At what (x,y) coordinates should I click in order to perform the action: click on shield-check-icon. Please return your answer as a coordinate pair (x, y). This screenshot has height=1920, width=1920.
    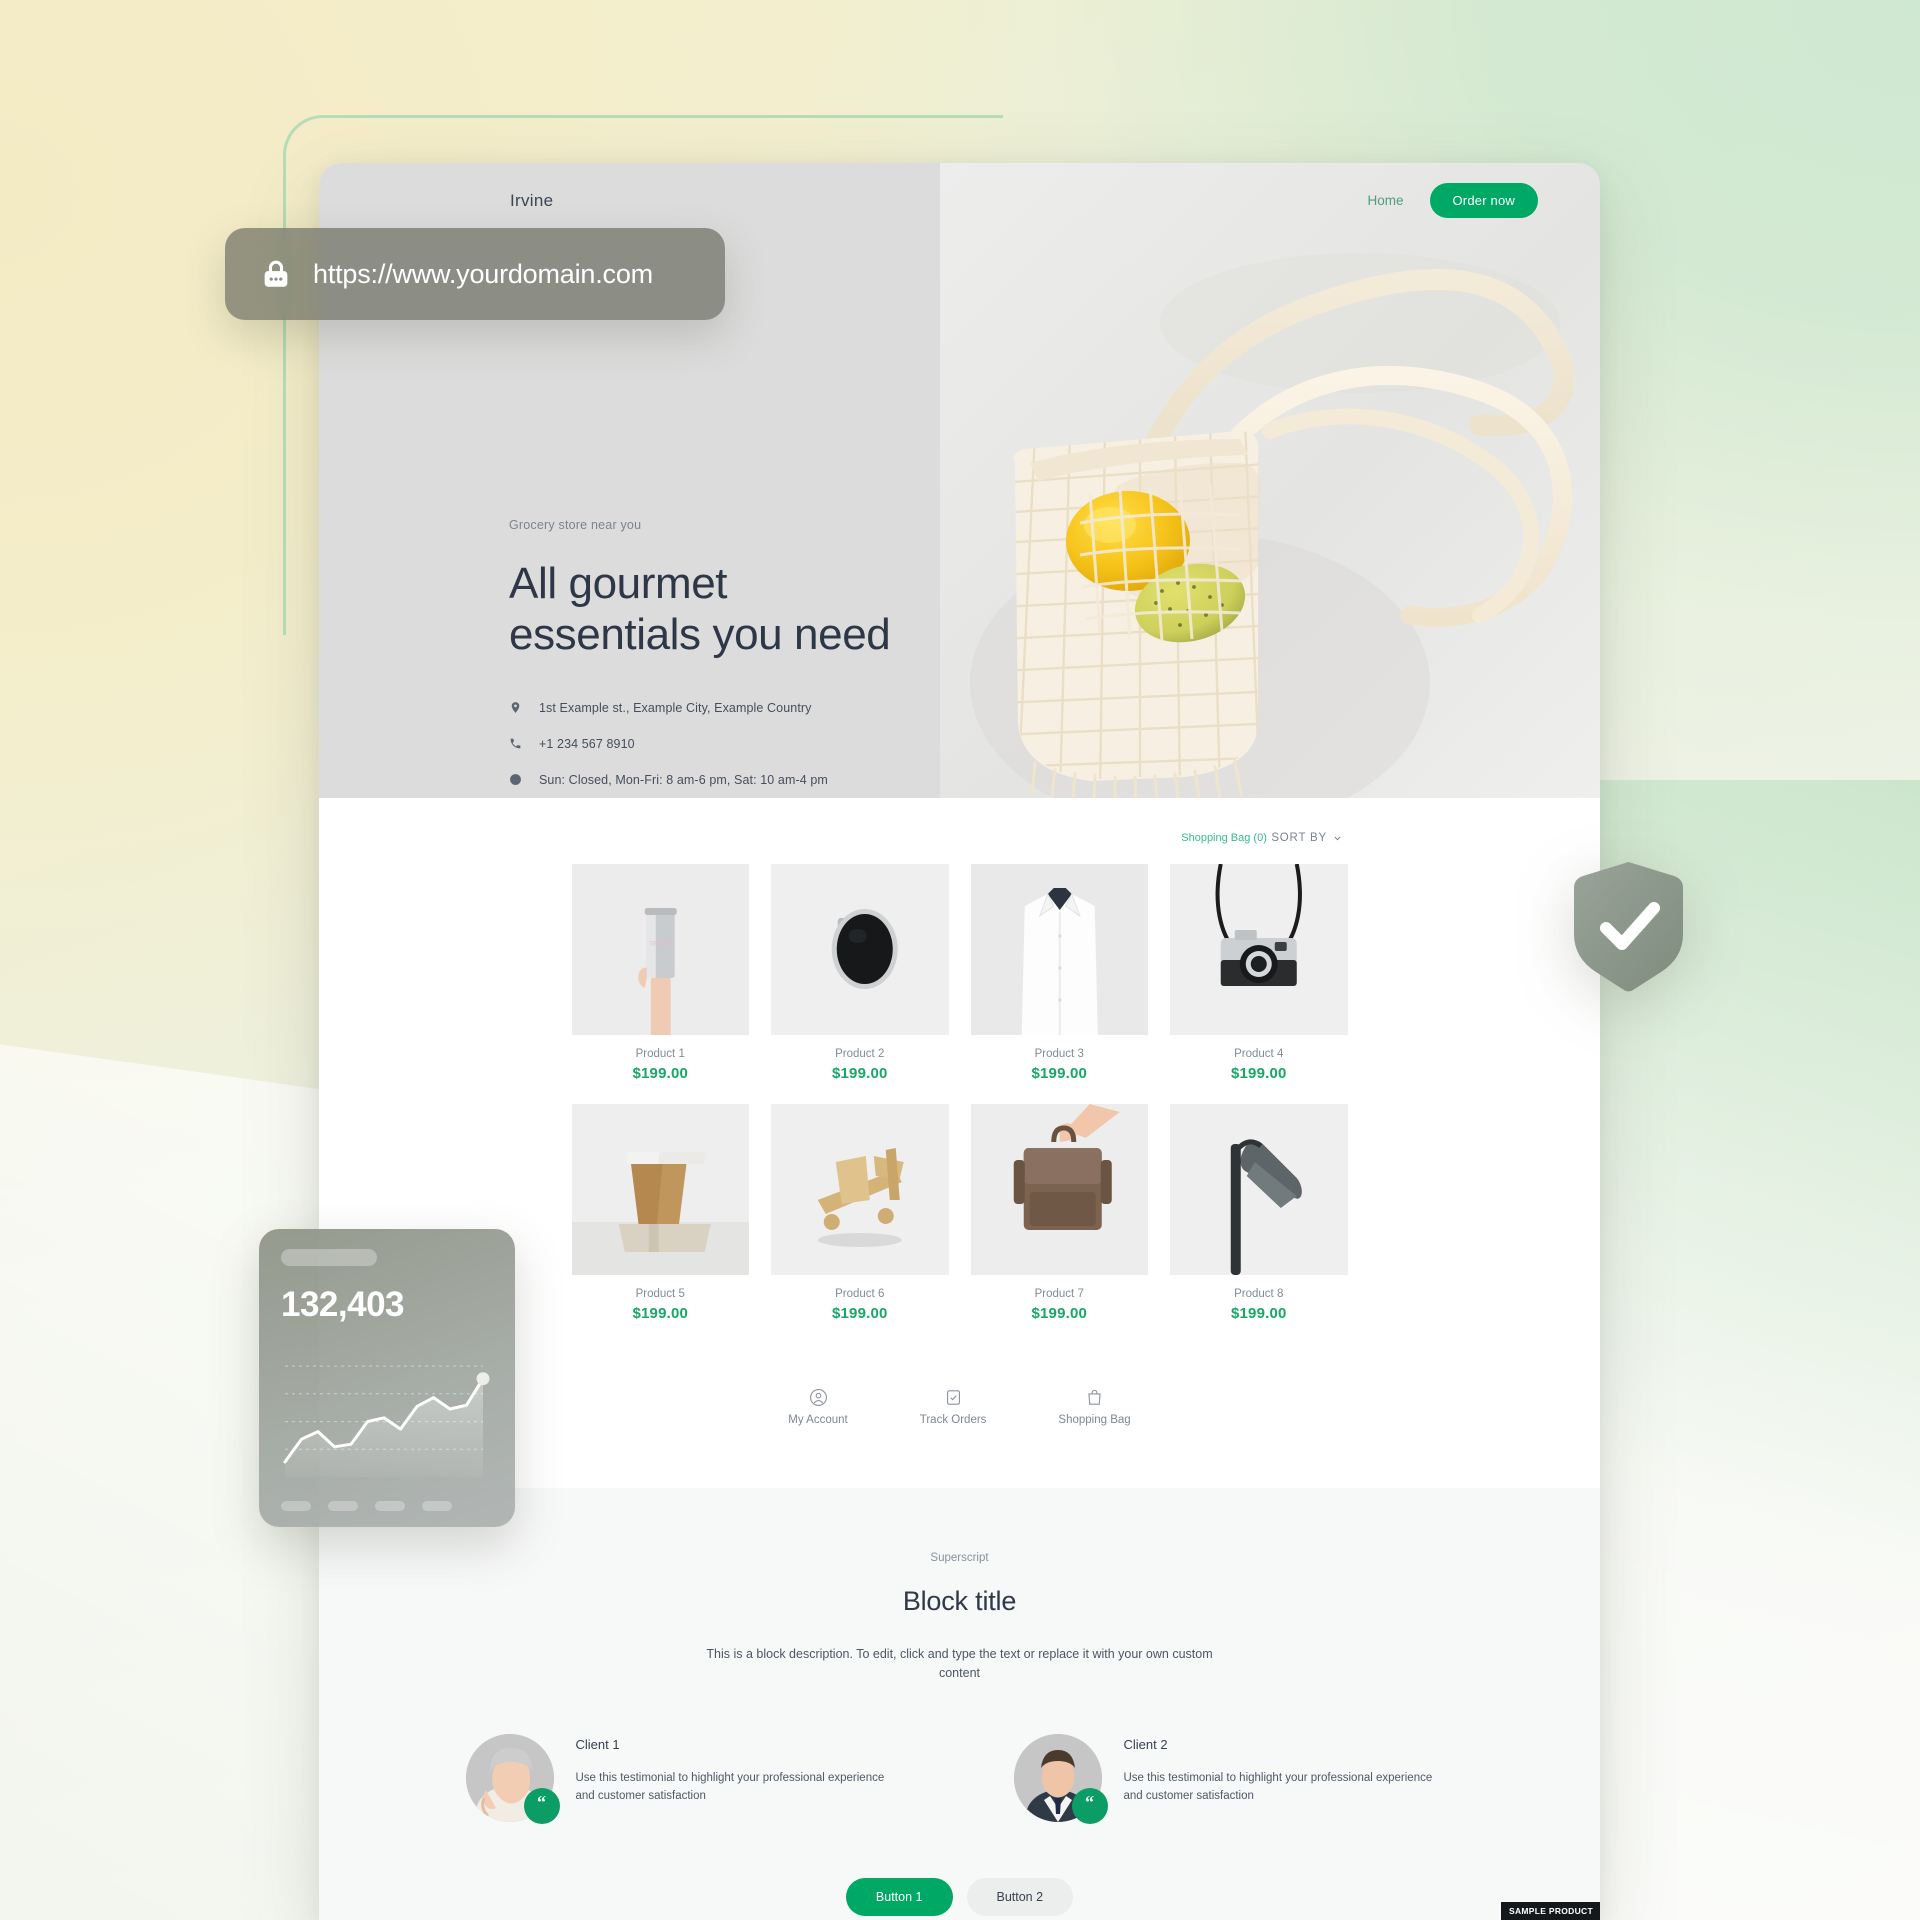
    Looking at the image, I should click on (1628, 927).